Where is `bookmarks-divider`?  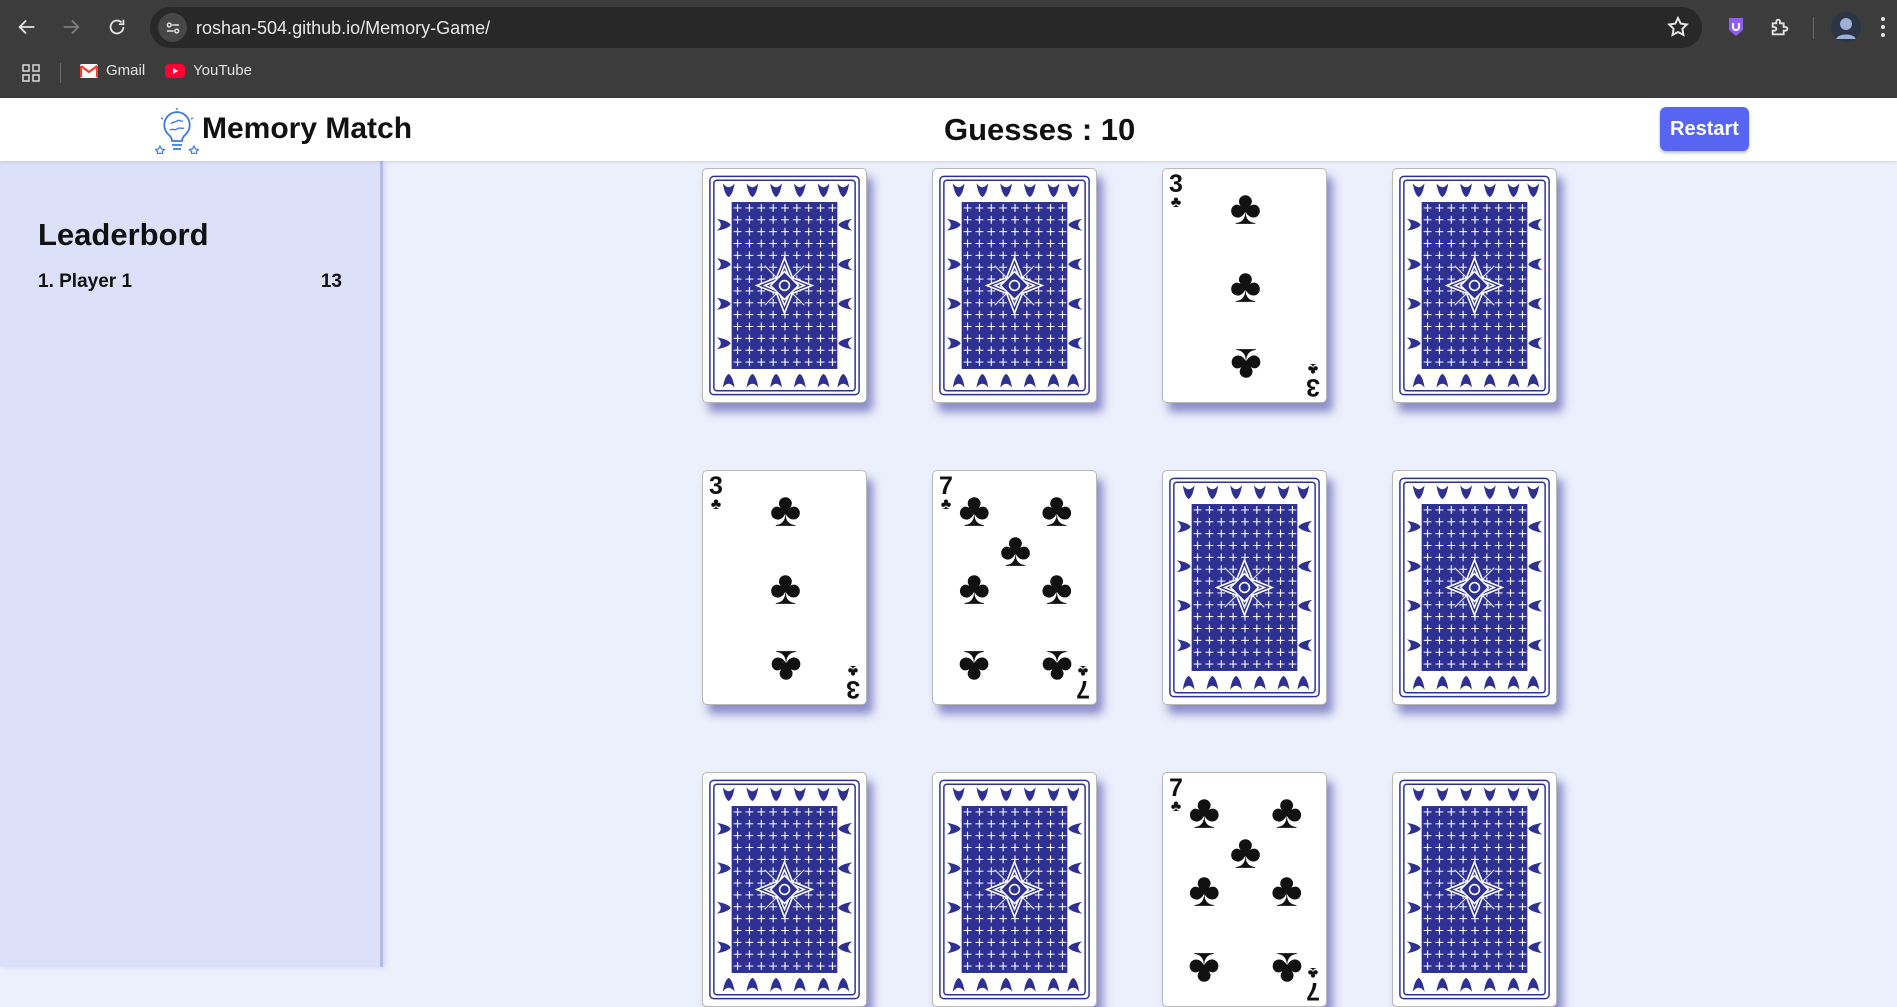
bookmarks-divider is located at coordinates (60, 73).